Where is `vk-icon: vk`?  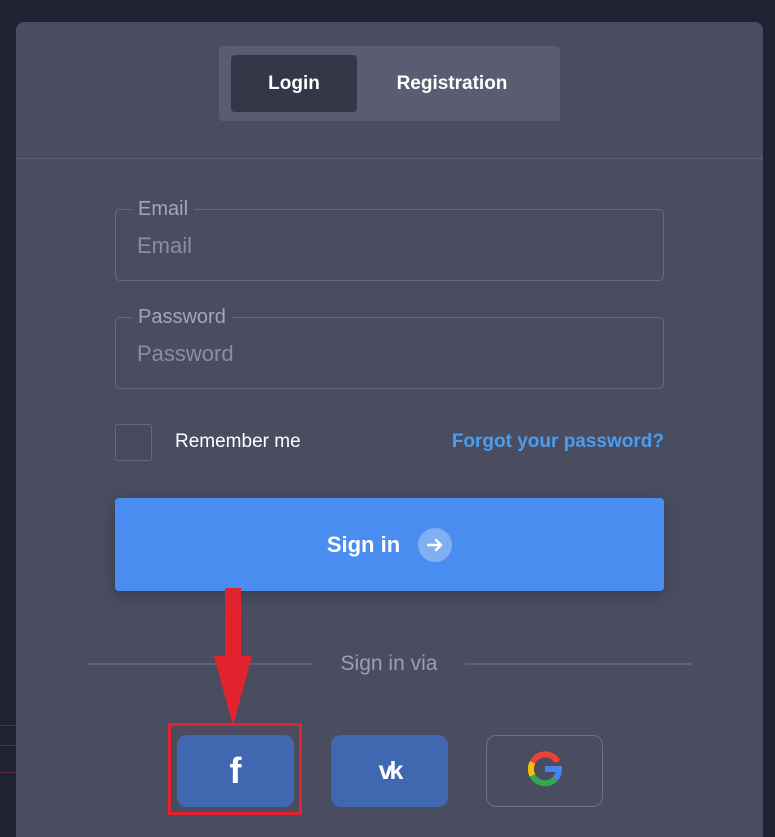
vk-icon: vk is located at coordinates (391, 770).